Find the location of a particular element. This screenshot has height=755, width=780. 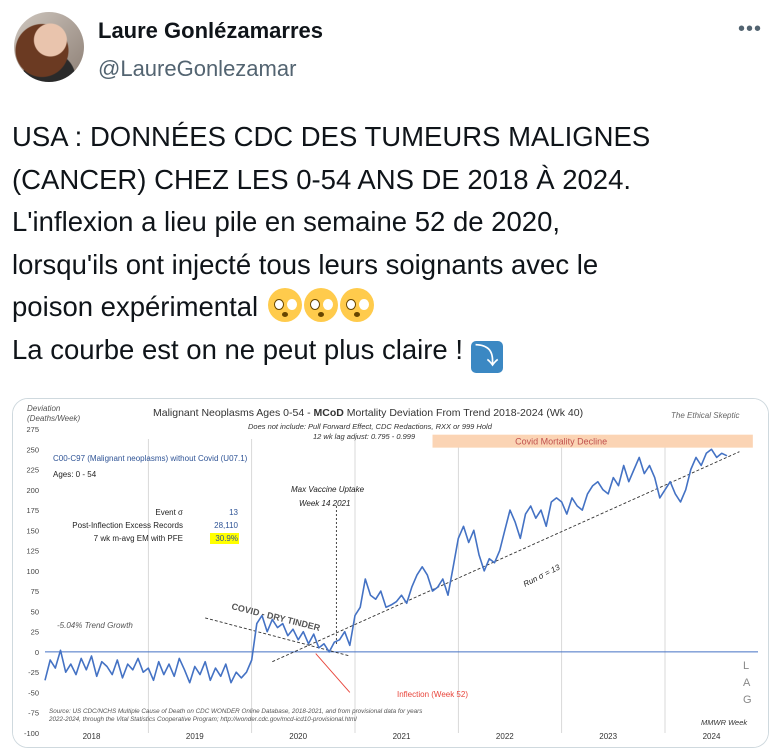

stat-label: 7 wk m-avg EM with PFE is located at coordinates (138, 538).